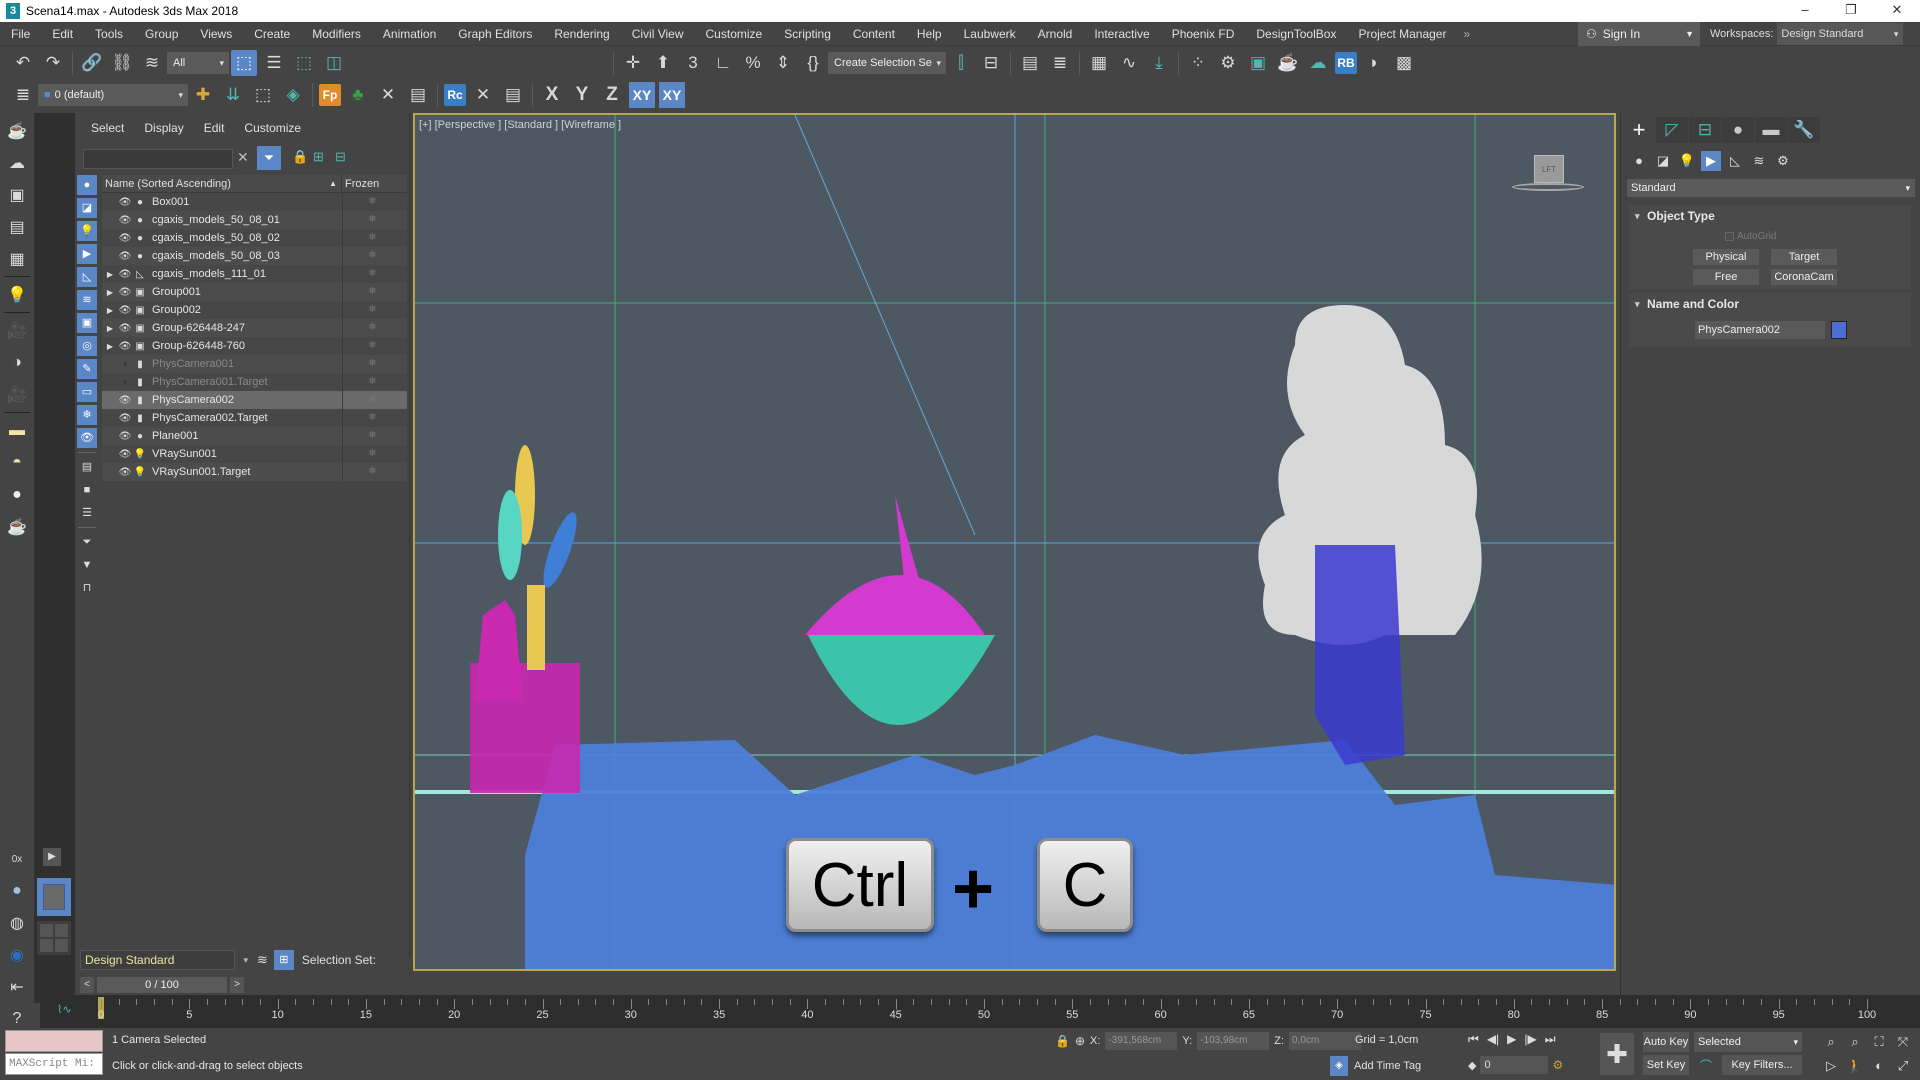  What do you see at coordinates (87, 985) in the screenshot?
I see `previous-frame-button: <` at bounding box center [87, 985].